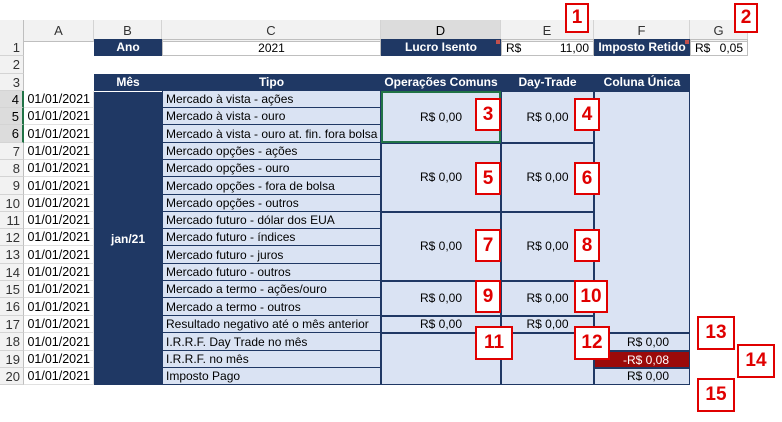 This screenshot has width=782, height=422. I want to click on tipo-cell: Mercado opções - ações, so click(271, 151).